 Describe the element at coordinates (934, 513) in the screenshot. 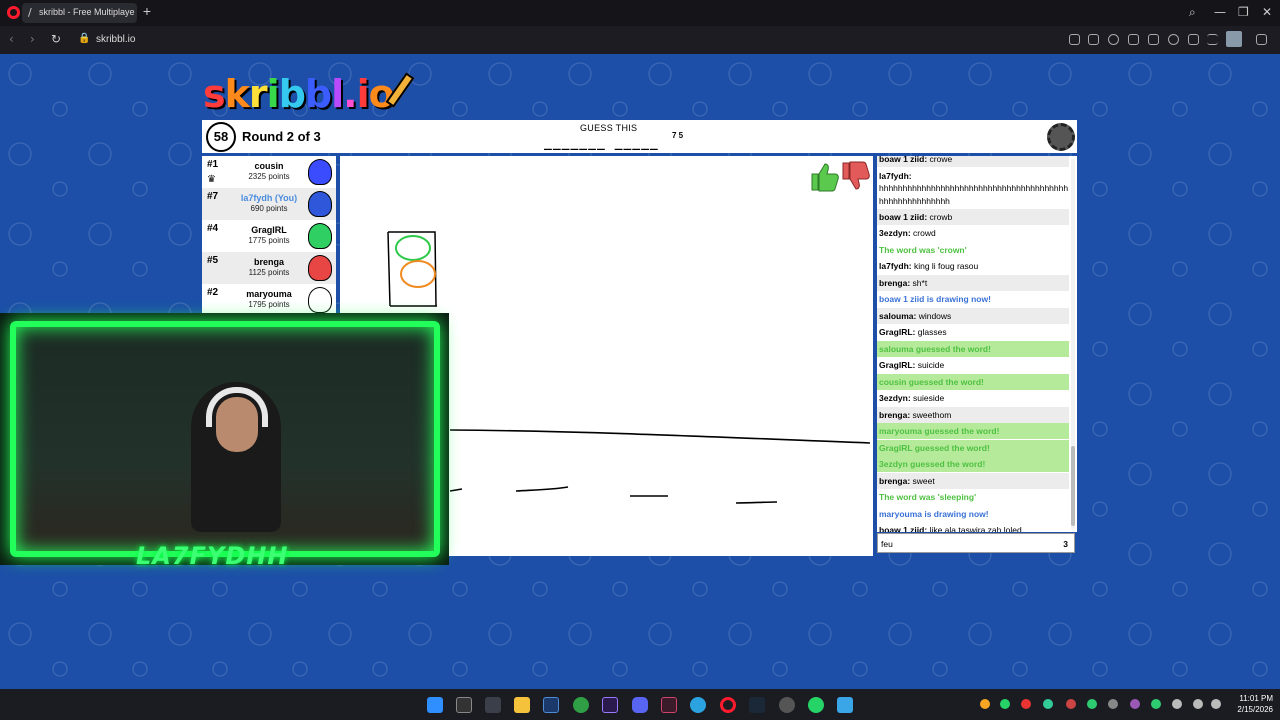

I see `chat-text: maryouma is drawing now!` at that location.